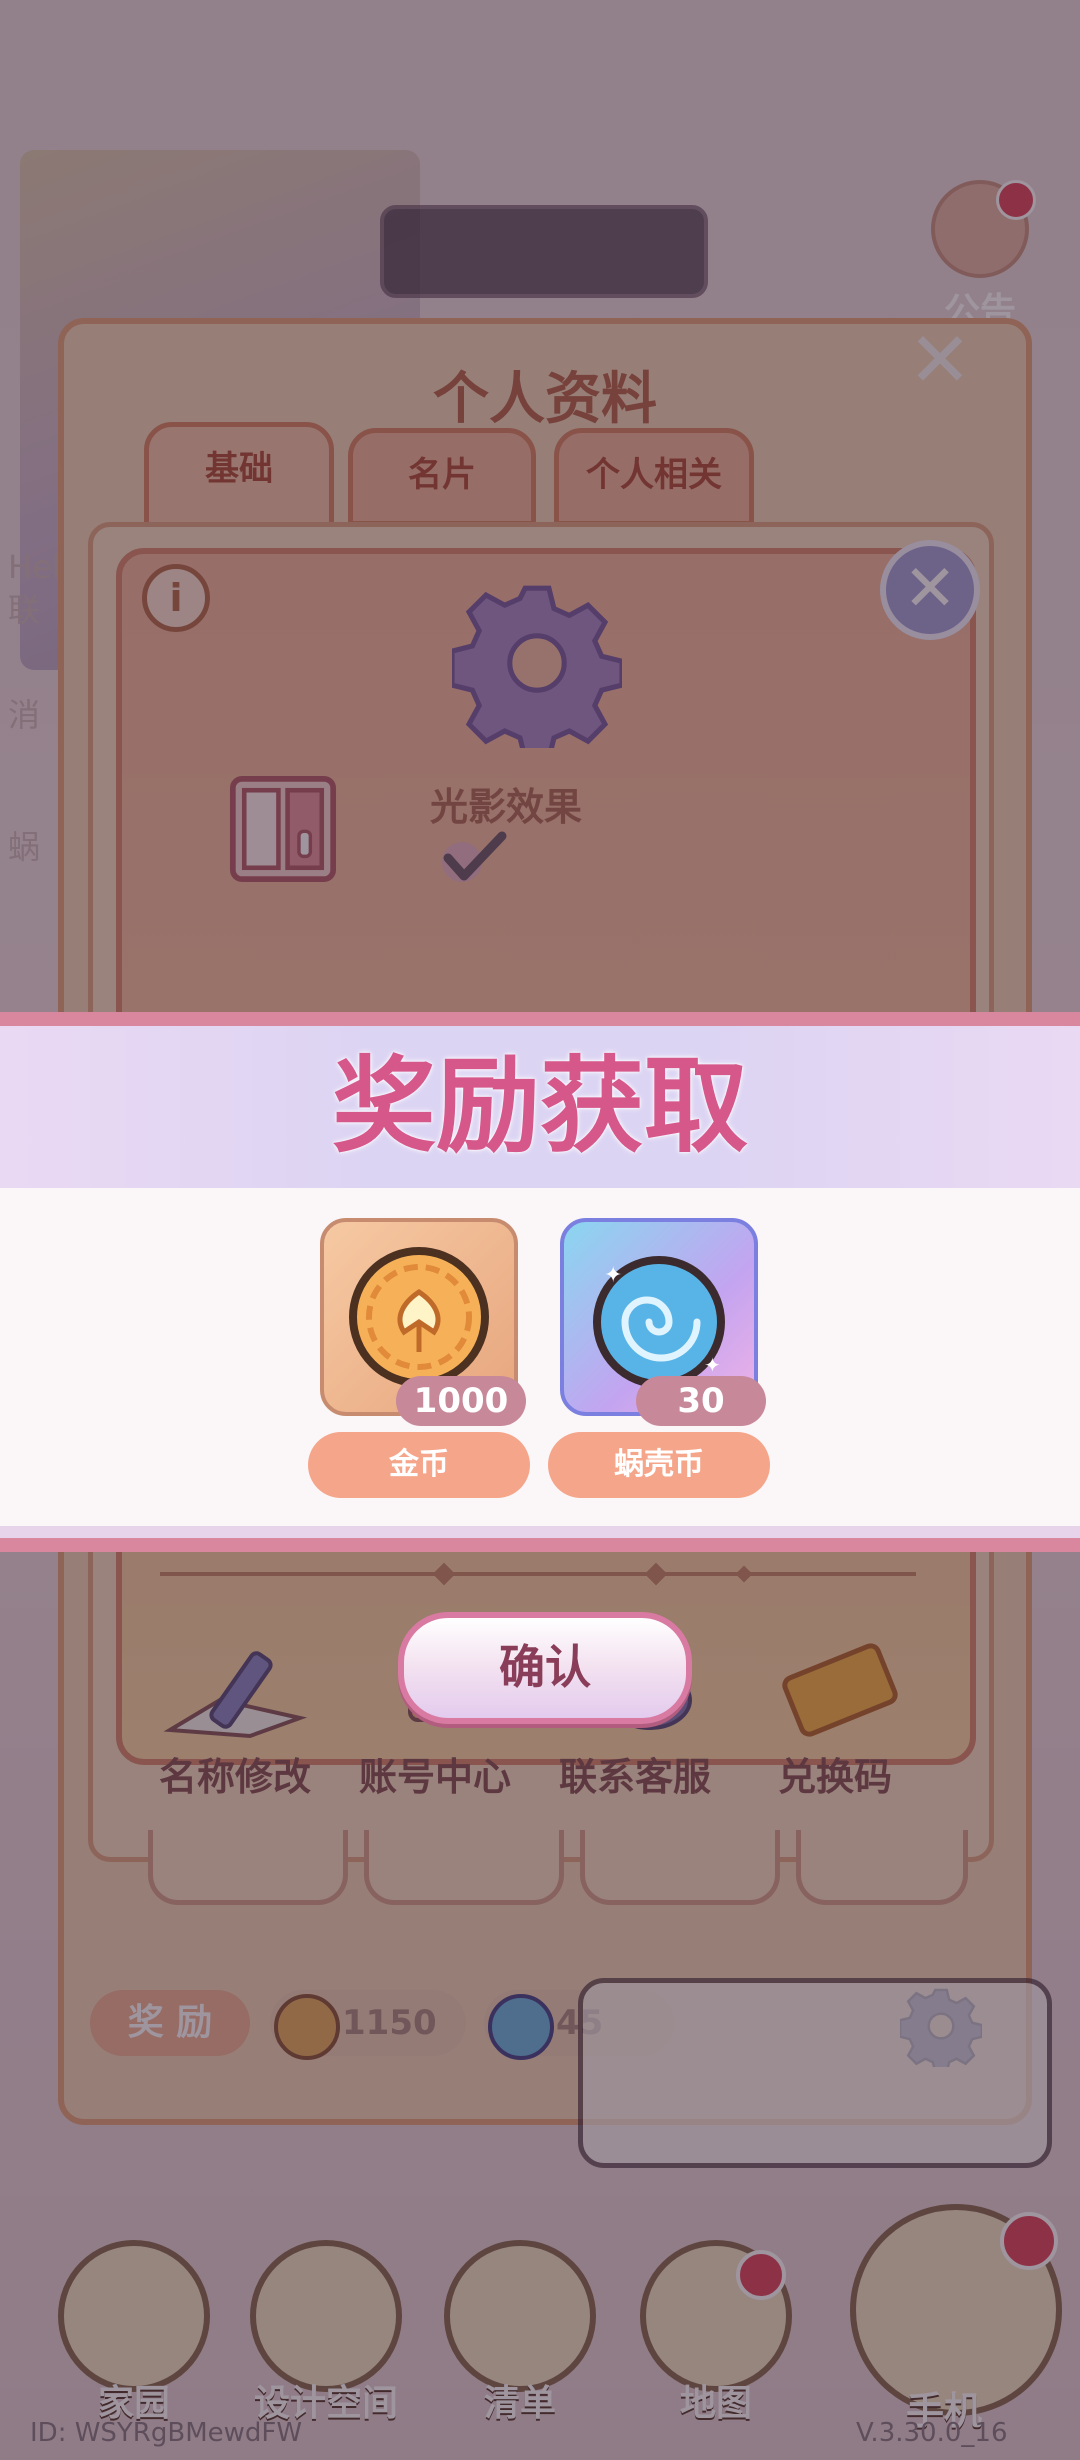 The width and height of the screenshot is (1080, 2460). I want to click on reward-title: 奖励获取, so click(539, 1106).